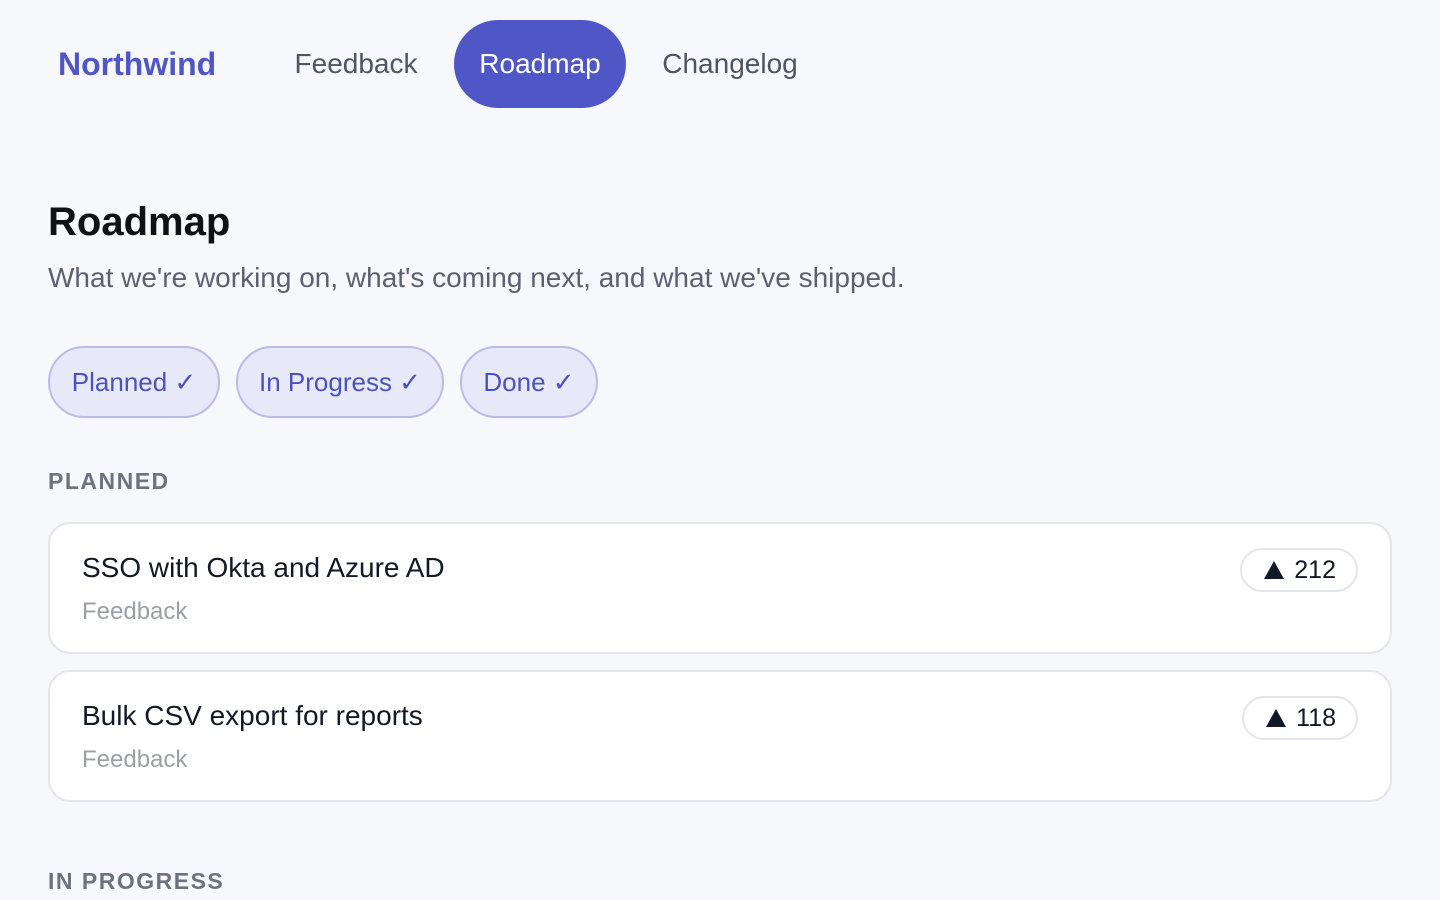 The height and width of the screenshot is (900, 1440). I want to click on card-title: SSO with Okta and Azure AD, so click(263, 567).